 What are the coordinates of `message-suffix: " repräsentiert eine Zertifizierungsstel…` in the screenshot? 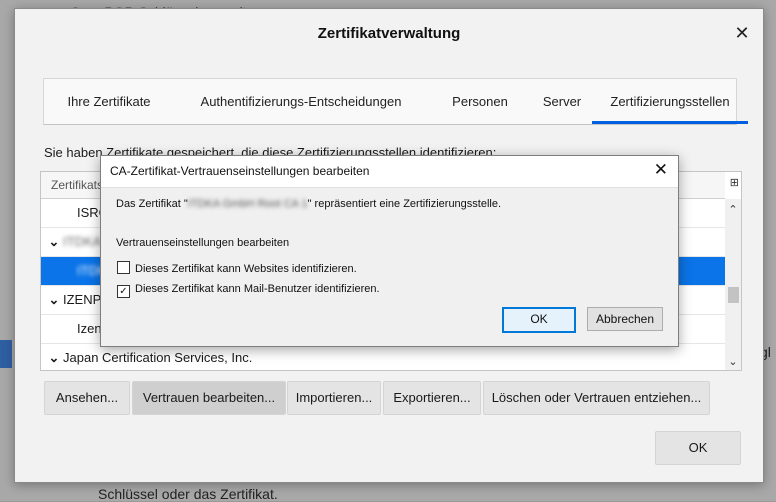 It's located at (404, 204).